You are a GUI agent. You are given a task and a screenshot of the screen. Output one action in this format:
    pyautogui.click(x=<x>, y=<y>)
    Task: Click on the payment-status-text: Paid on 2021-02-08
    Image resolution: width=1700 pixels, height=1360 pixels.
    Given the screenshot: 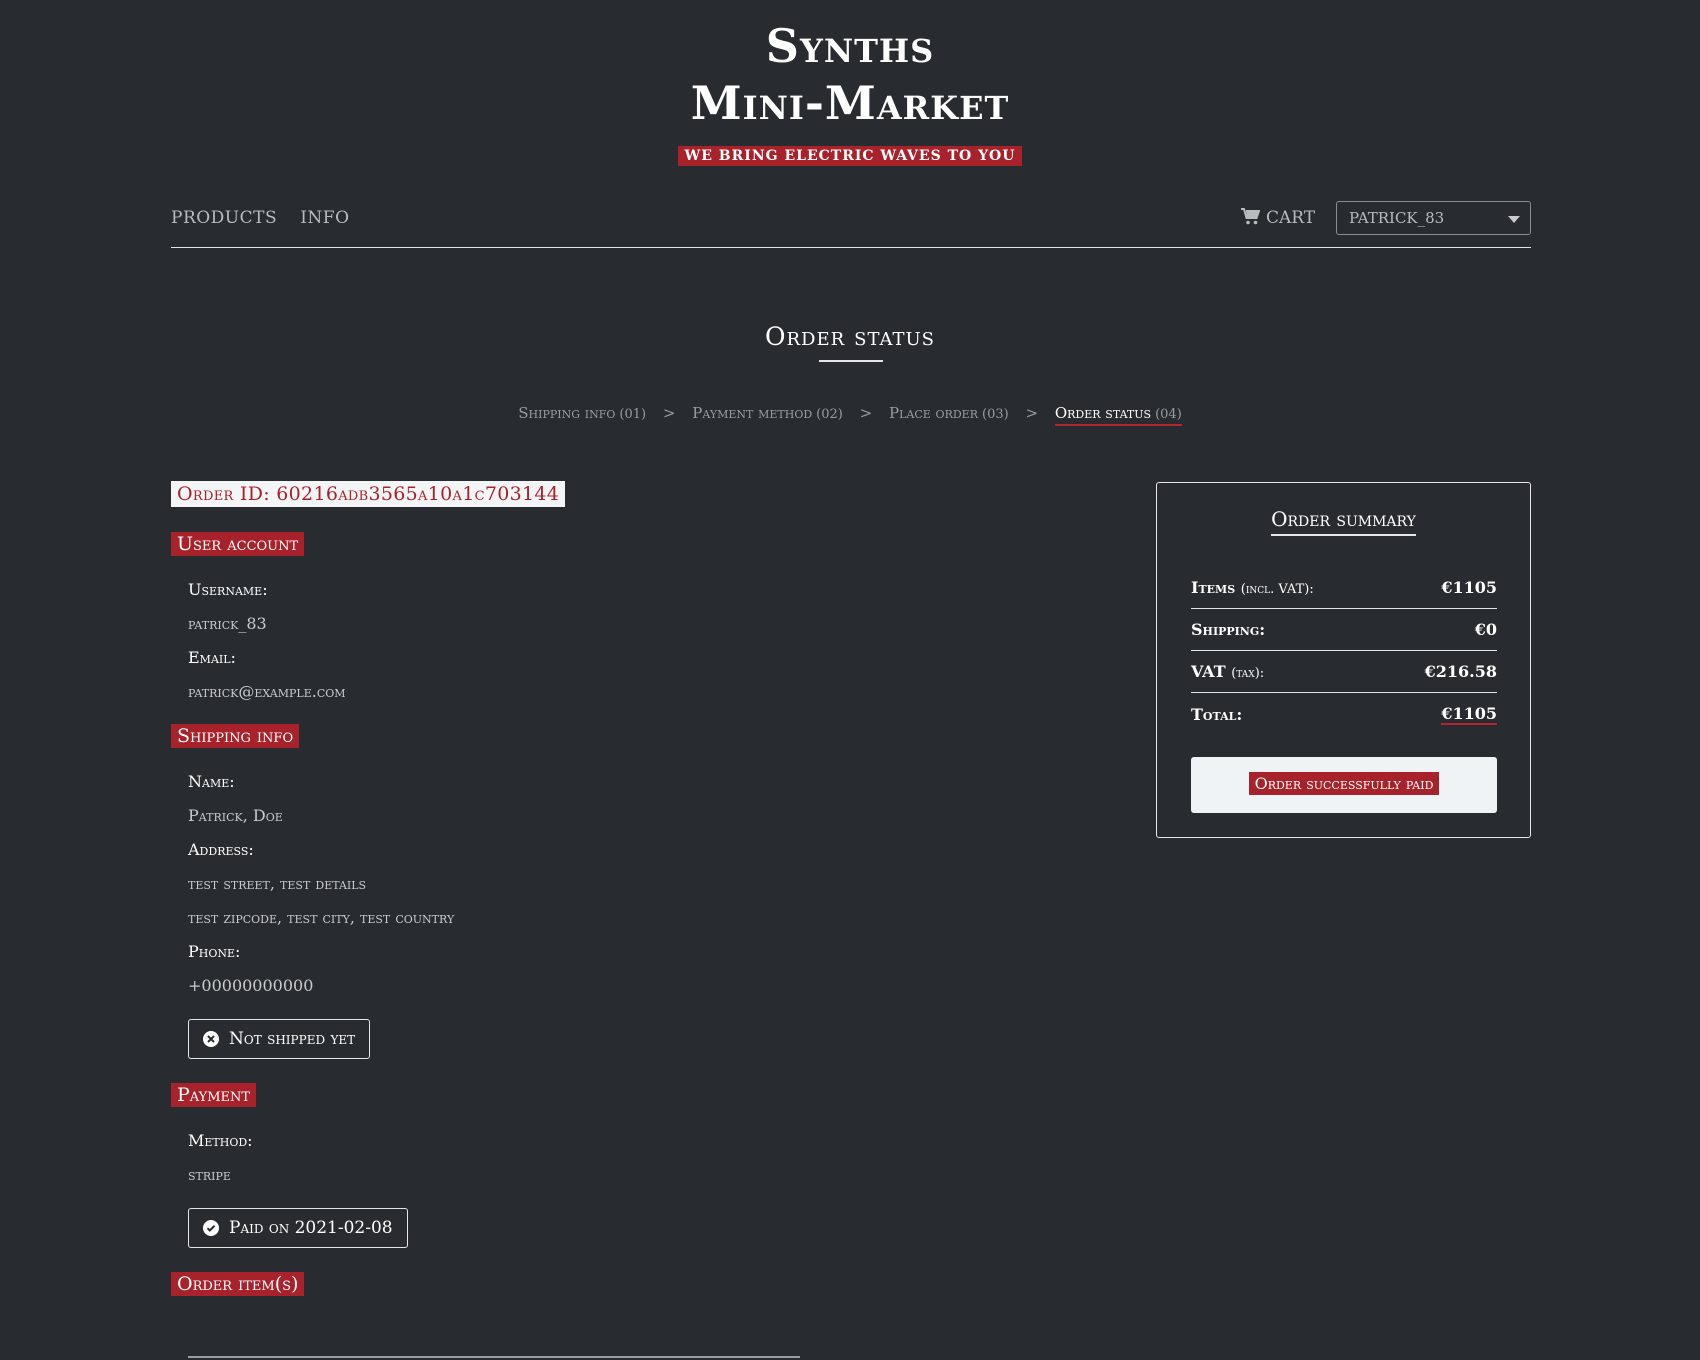 What is the action you would take?
    pyautogui.click(x=311, y=1228)
    